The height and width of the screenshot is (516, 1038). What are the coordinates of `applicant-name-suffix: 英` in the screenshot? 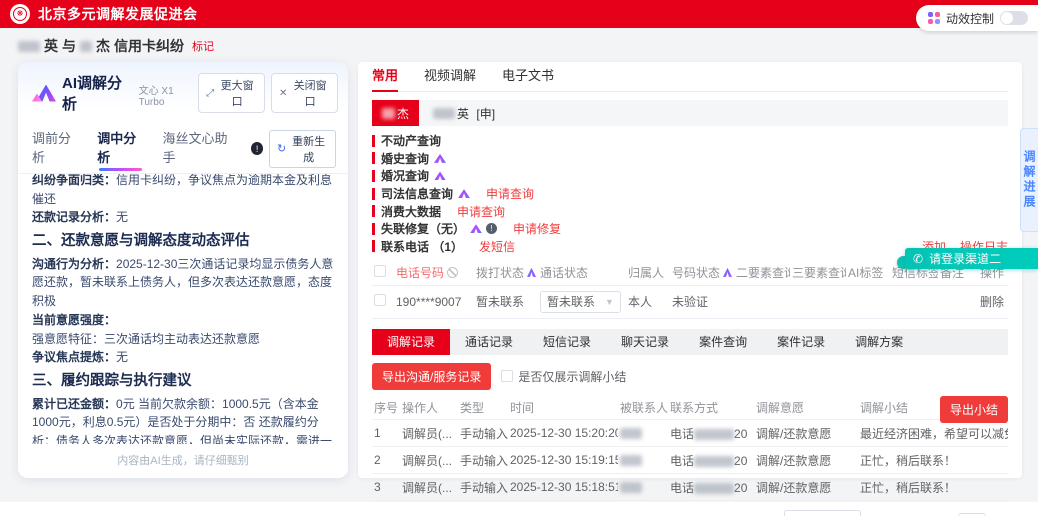 It's located at (51, 46).